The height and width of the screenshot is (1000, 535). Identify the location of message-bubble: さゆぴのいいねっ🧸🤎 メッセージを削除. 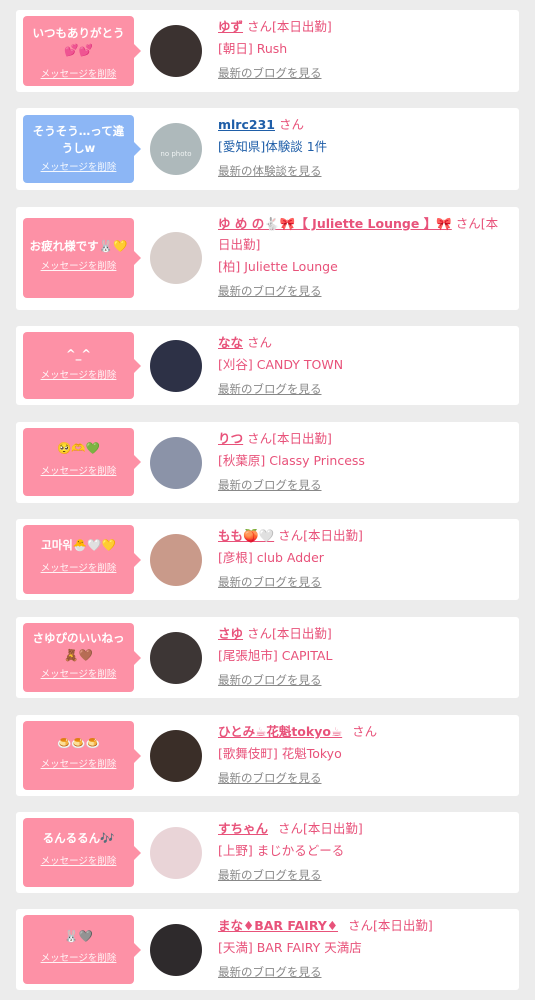
(82, 657).